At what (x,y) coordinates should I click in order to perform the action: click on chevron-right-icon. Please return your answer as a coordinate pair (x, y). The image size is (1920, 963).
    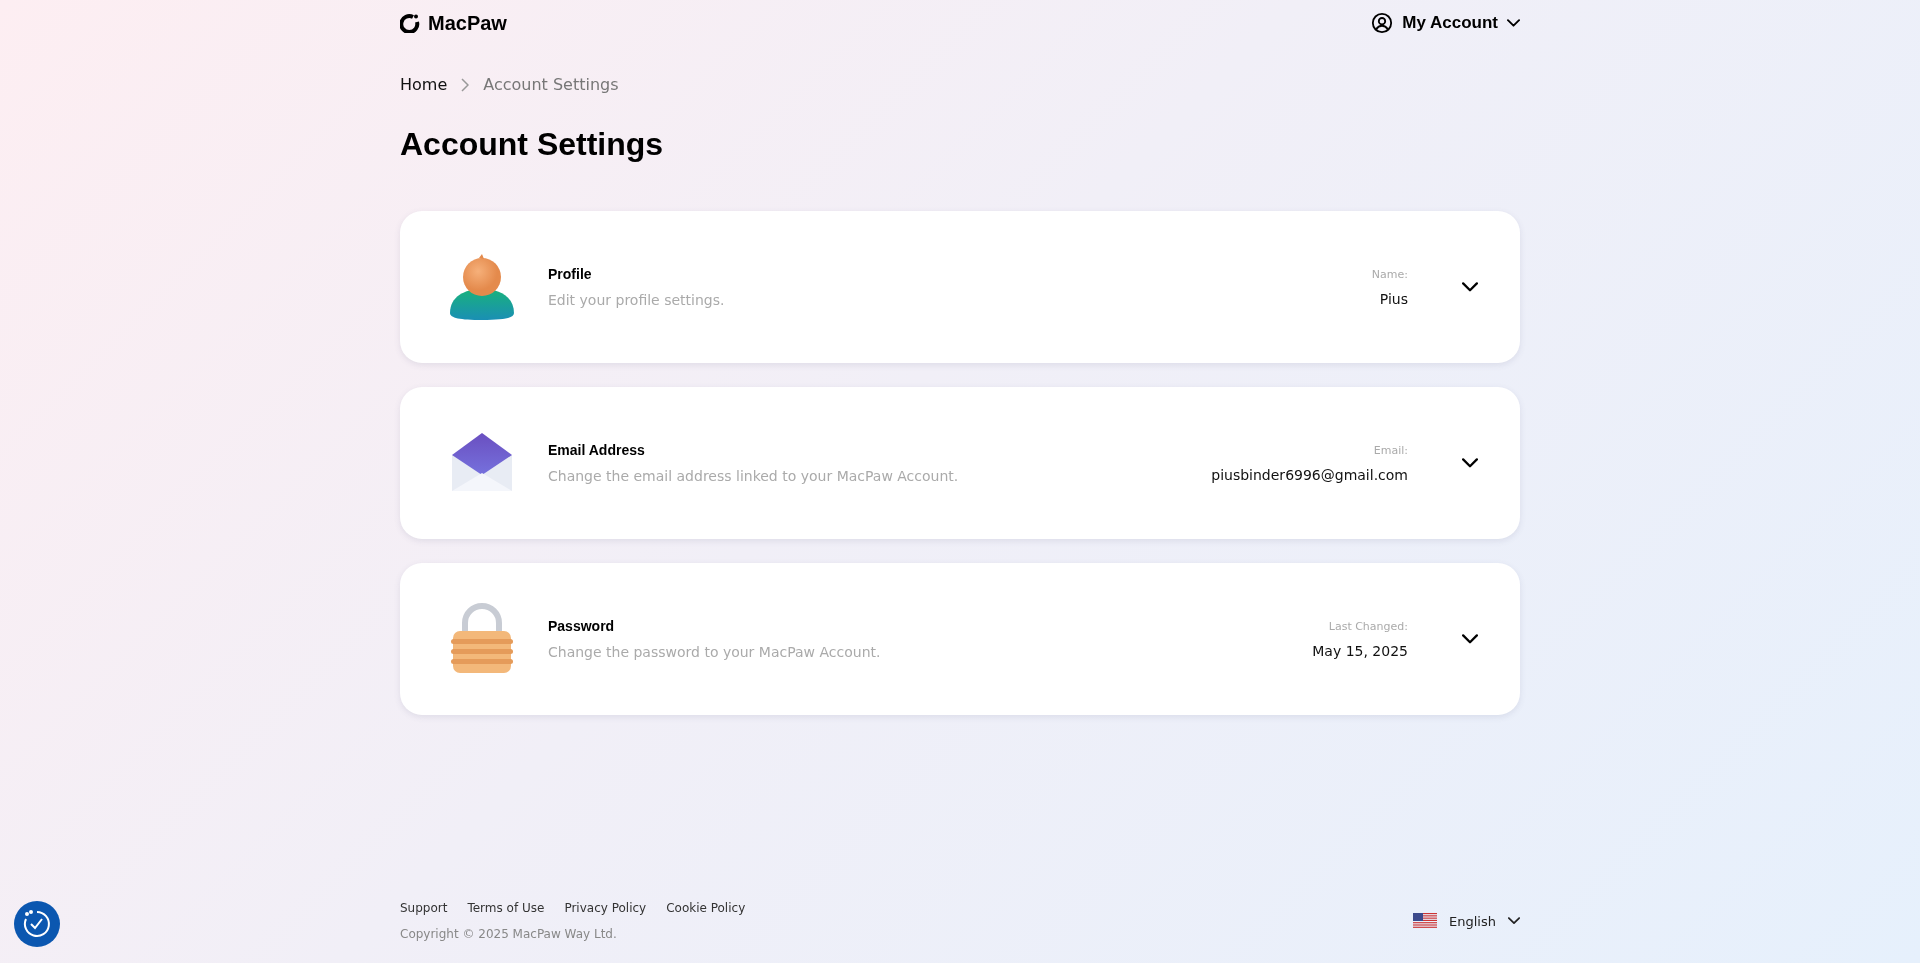
    Looking at the image, I should click on (465, 84).